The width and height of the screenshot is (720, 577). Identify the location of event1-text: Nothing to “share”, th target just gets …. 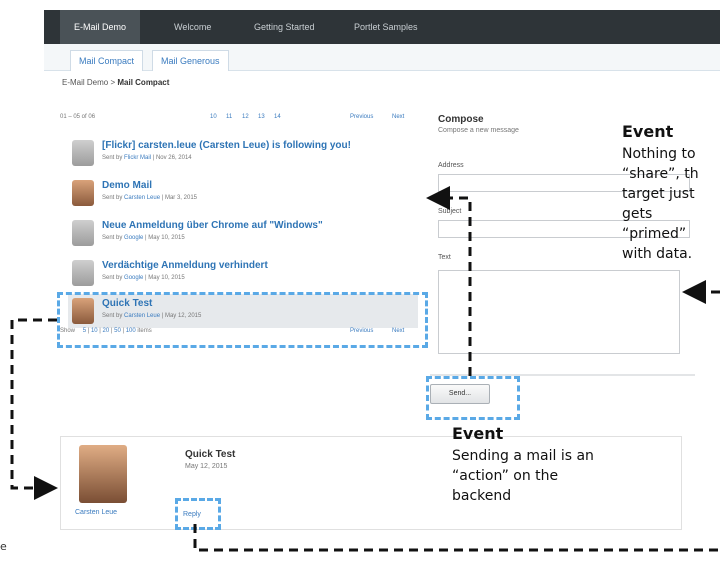
(660, 204).